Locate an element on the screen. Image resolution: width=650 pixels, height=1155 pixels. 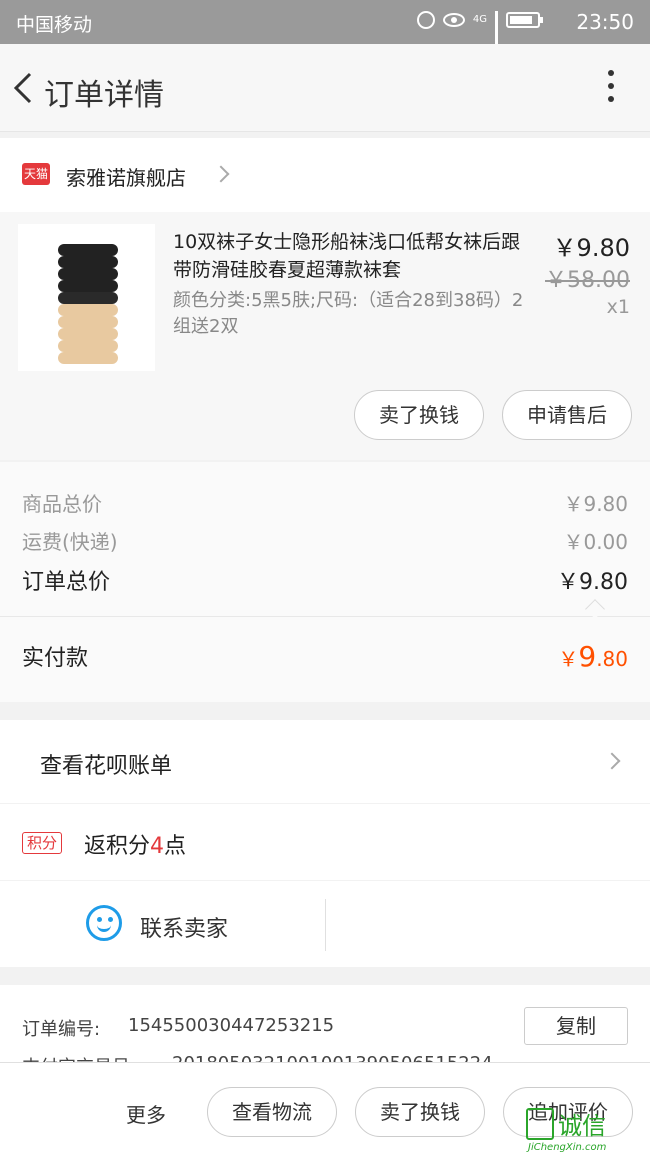
huabei-label: 查看花呗账单 is located at coordinates (106, 766).